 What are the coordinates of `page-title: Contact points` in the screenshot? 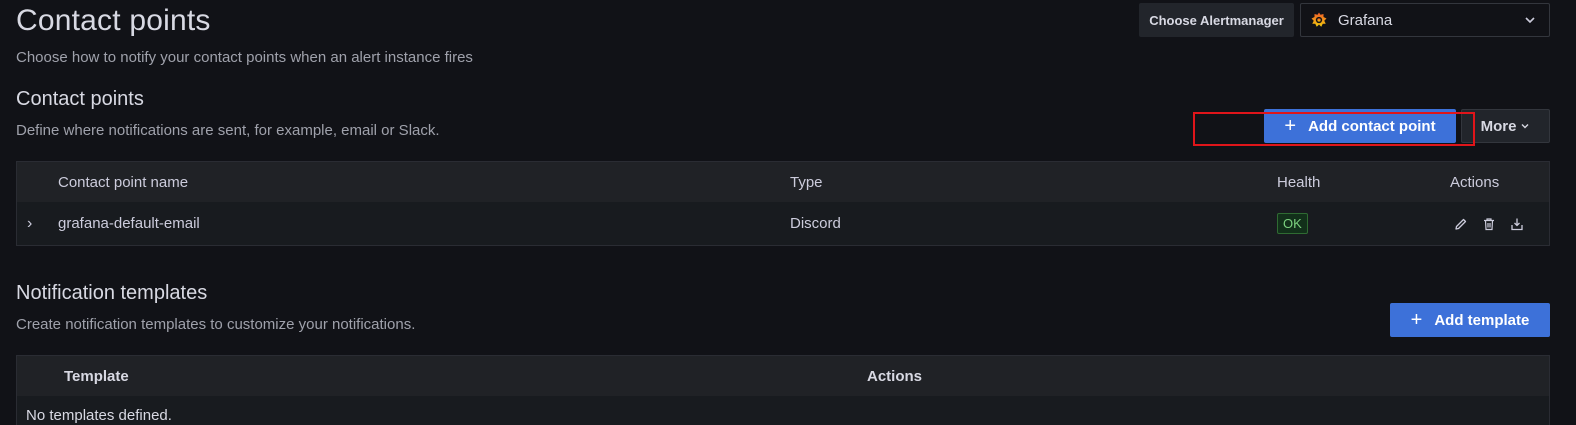 It's located at (113, 20).